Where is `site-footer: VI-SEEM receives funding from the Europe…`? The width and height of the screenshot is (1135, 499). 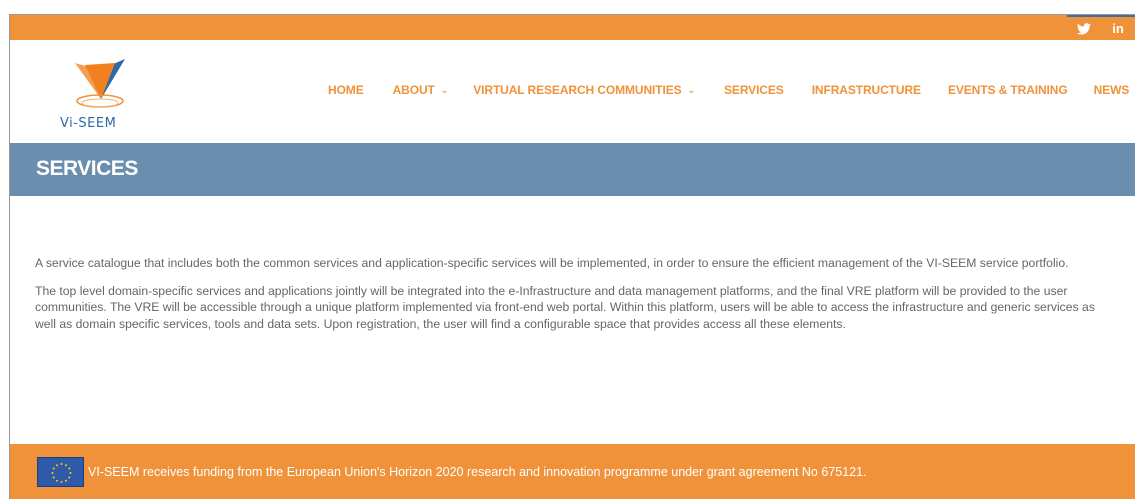 site-footer: VI-SEEM receives funding from the Europe… is located at coordinates (572, 471).